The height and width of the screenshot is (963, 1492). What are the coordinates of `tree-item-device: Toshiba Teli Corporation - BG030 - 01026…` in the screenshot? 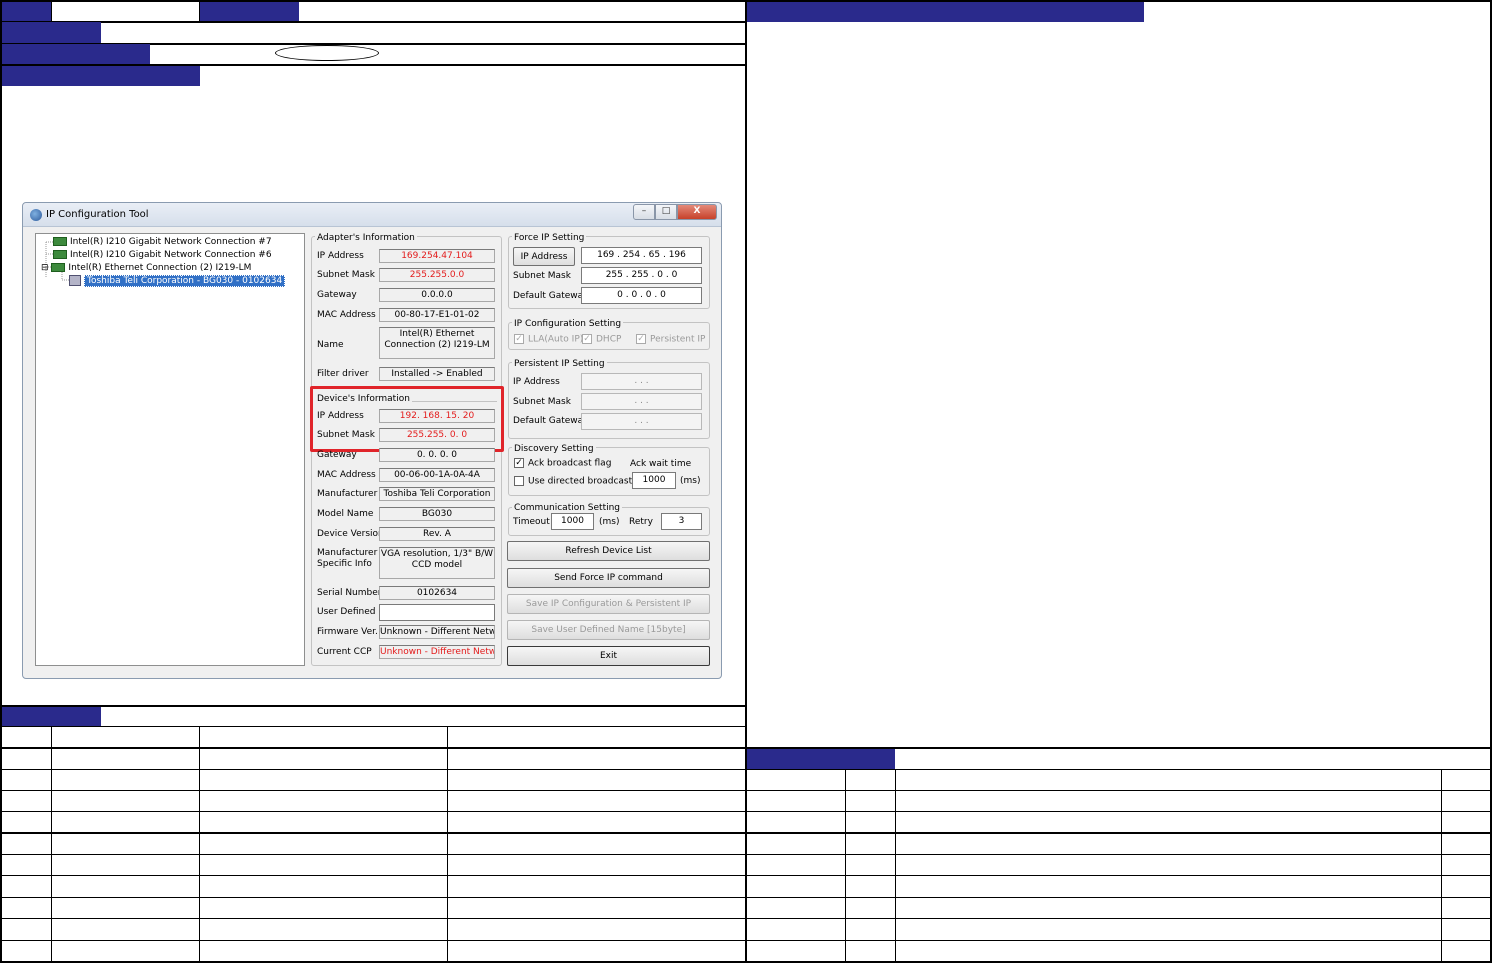 It's located at (177, 281).